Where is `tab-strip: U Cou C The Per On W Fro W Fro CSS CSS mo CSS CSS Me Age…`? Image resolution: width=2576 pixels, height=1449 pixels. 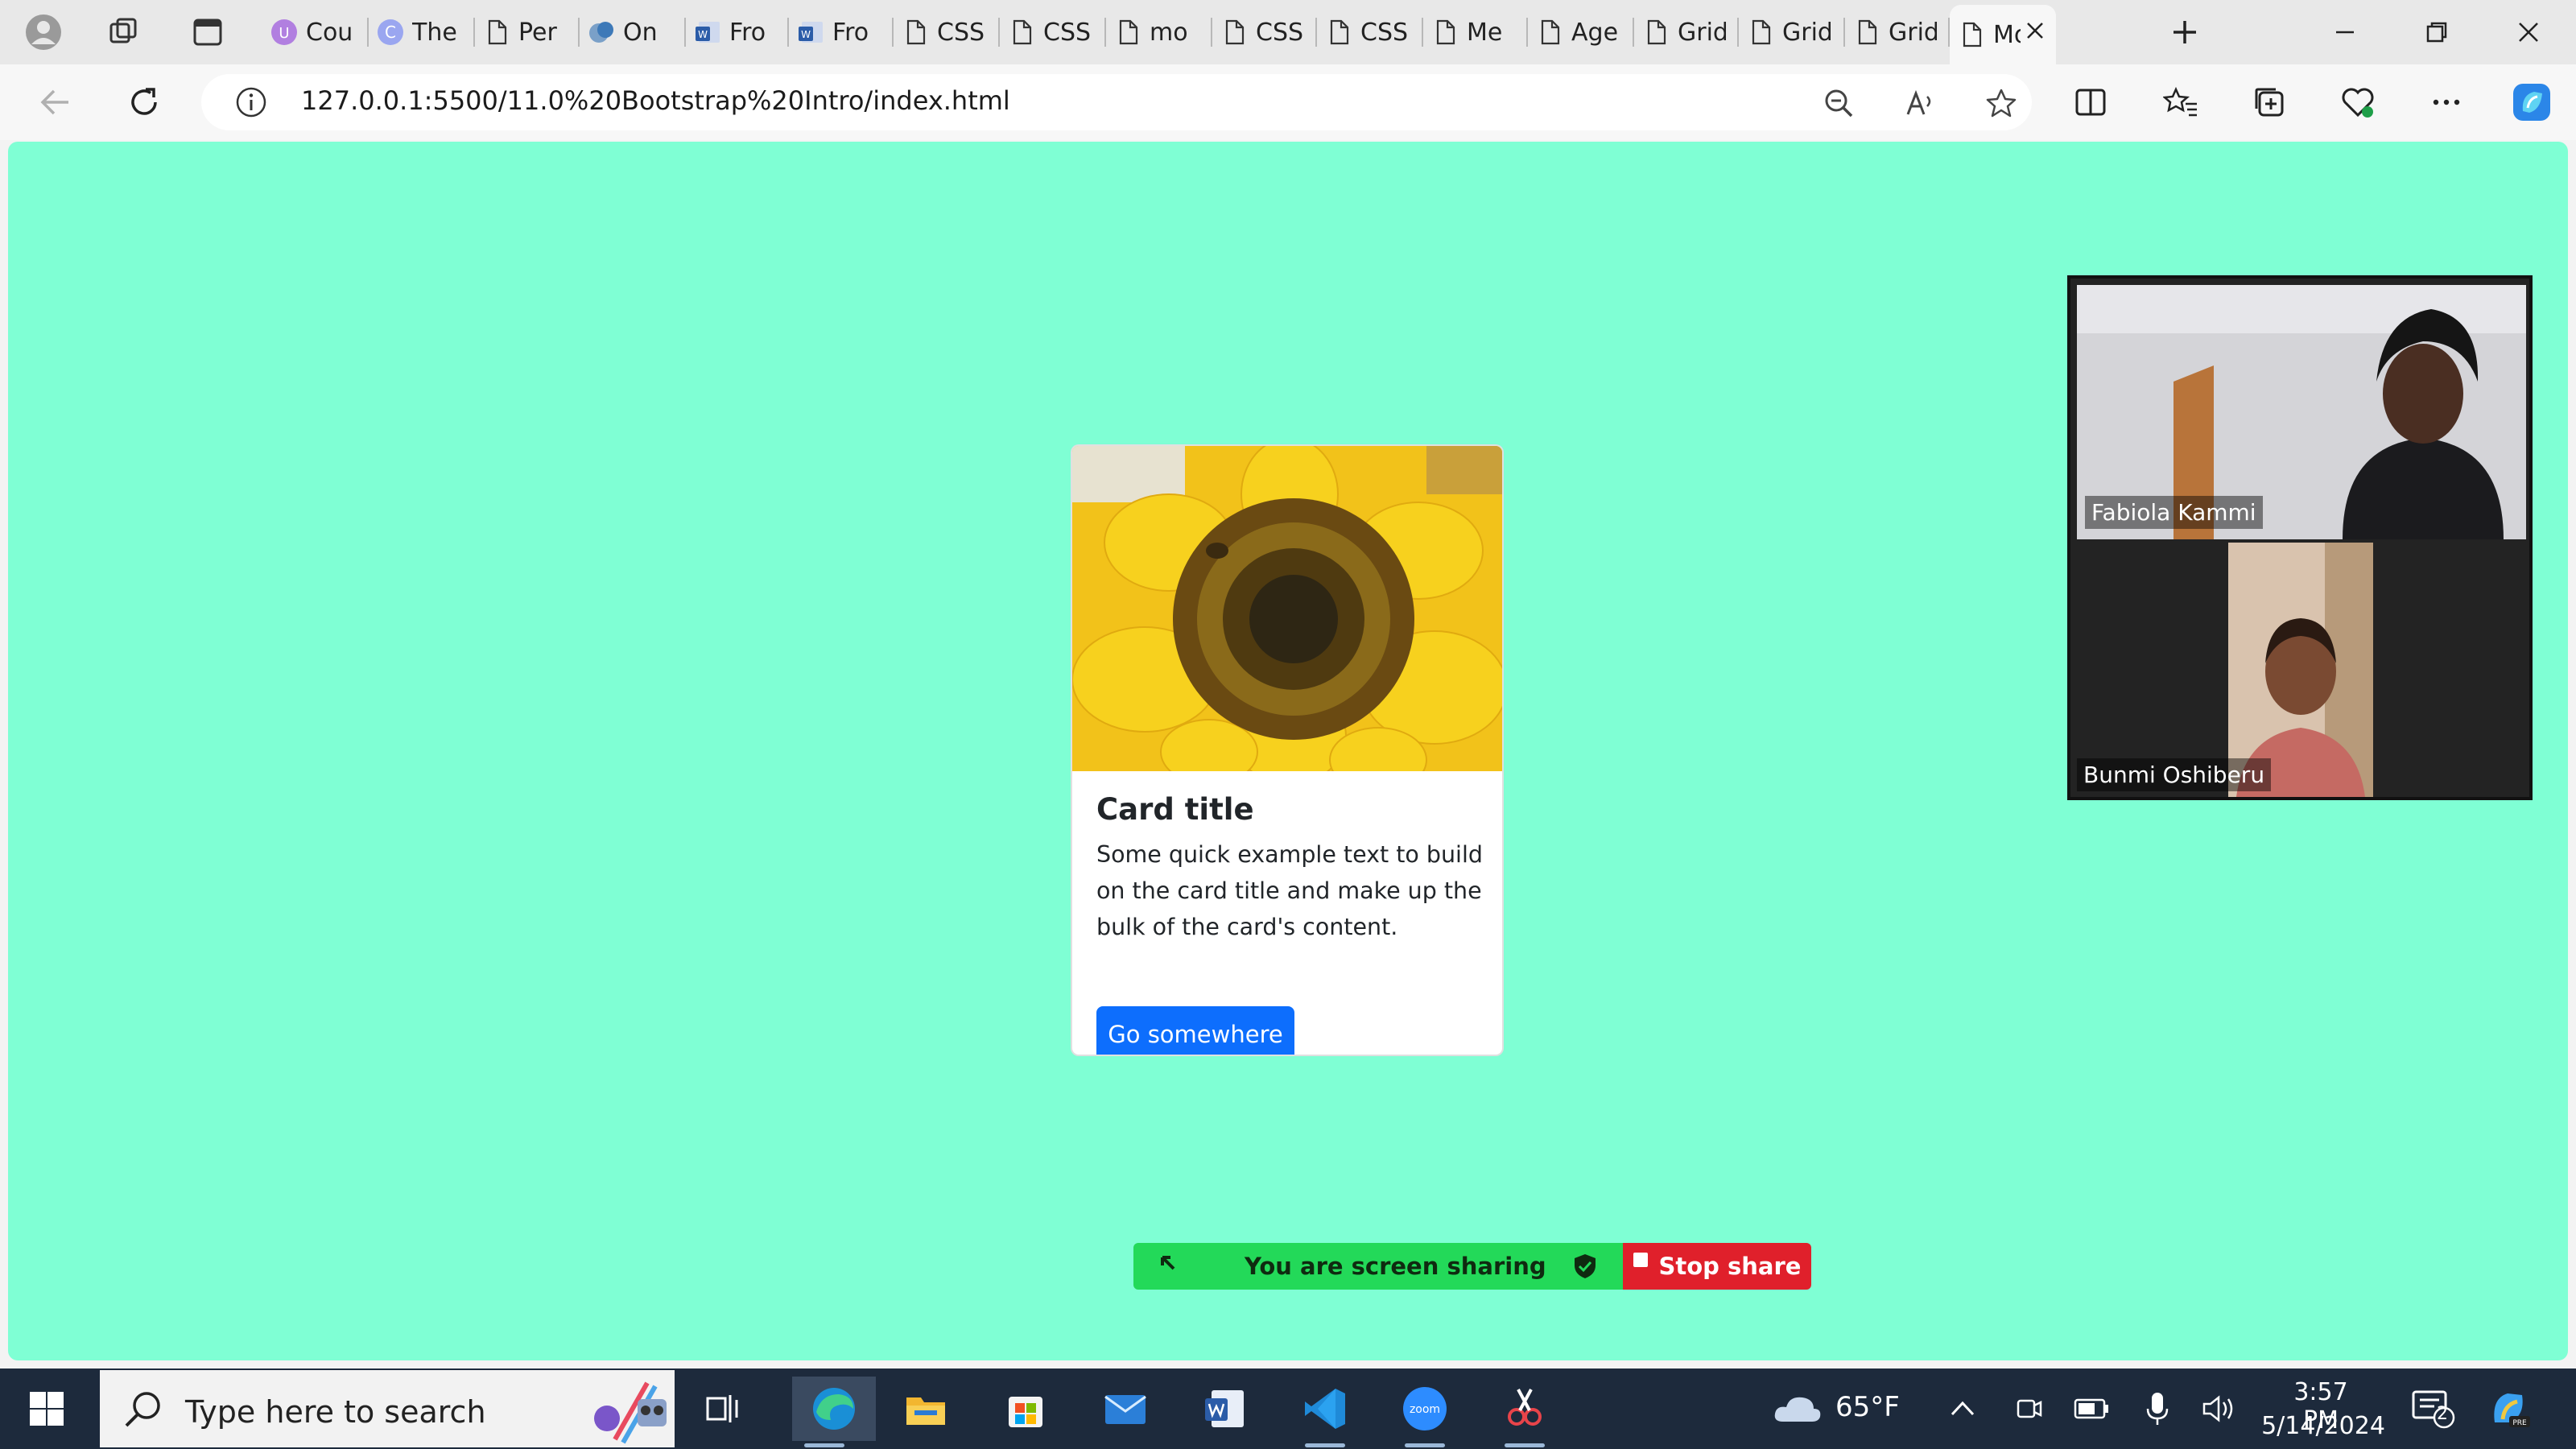 tab-strip: U Cou C The Per On W Fro W Fro CSS CSS mo CSS CSS Me Age… is located at coordinates (1288, 32).